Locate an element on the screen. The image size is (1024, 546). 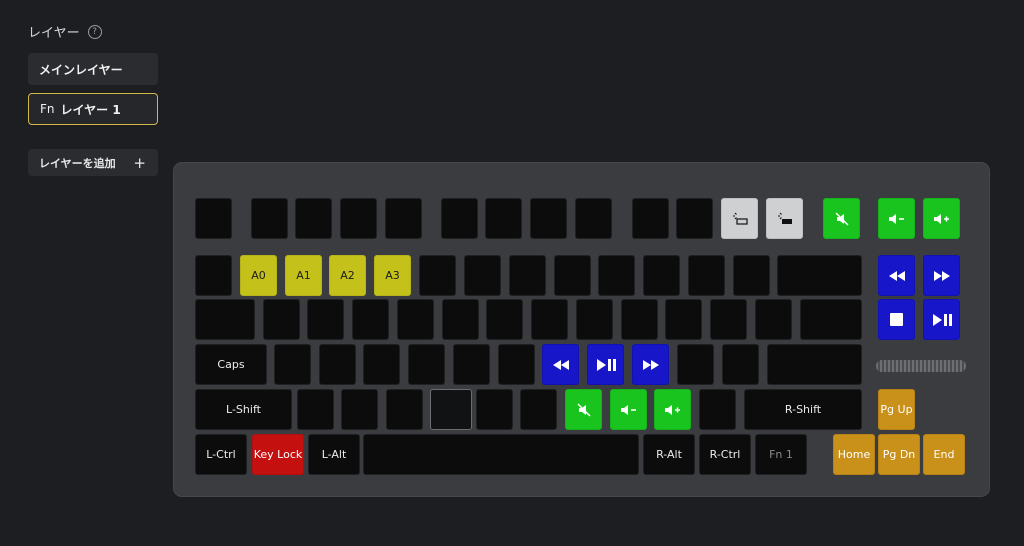
layer-main-label: メインレイヤー is located at coordinates (81, 69).